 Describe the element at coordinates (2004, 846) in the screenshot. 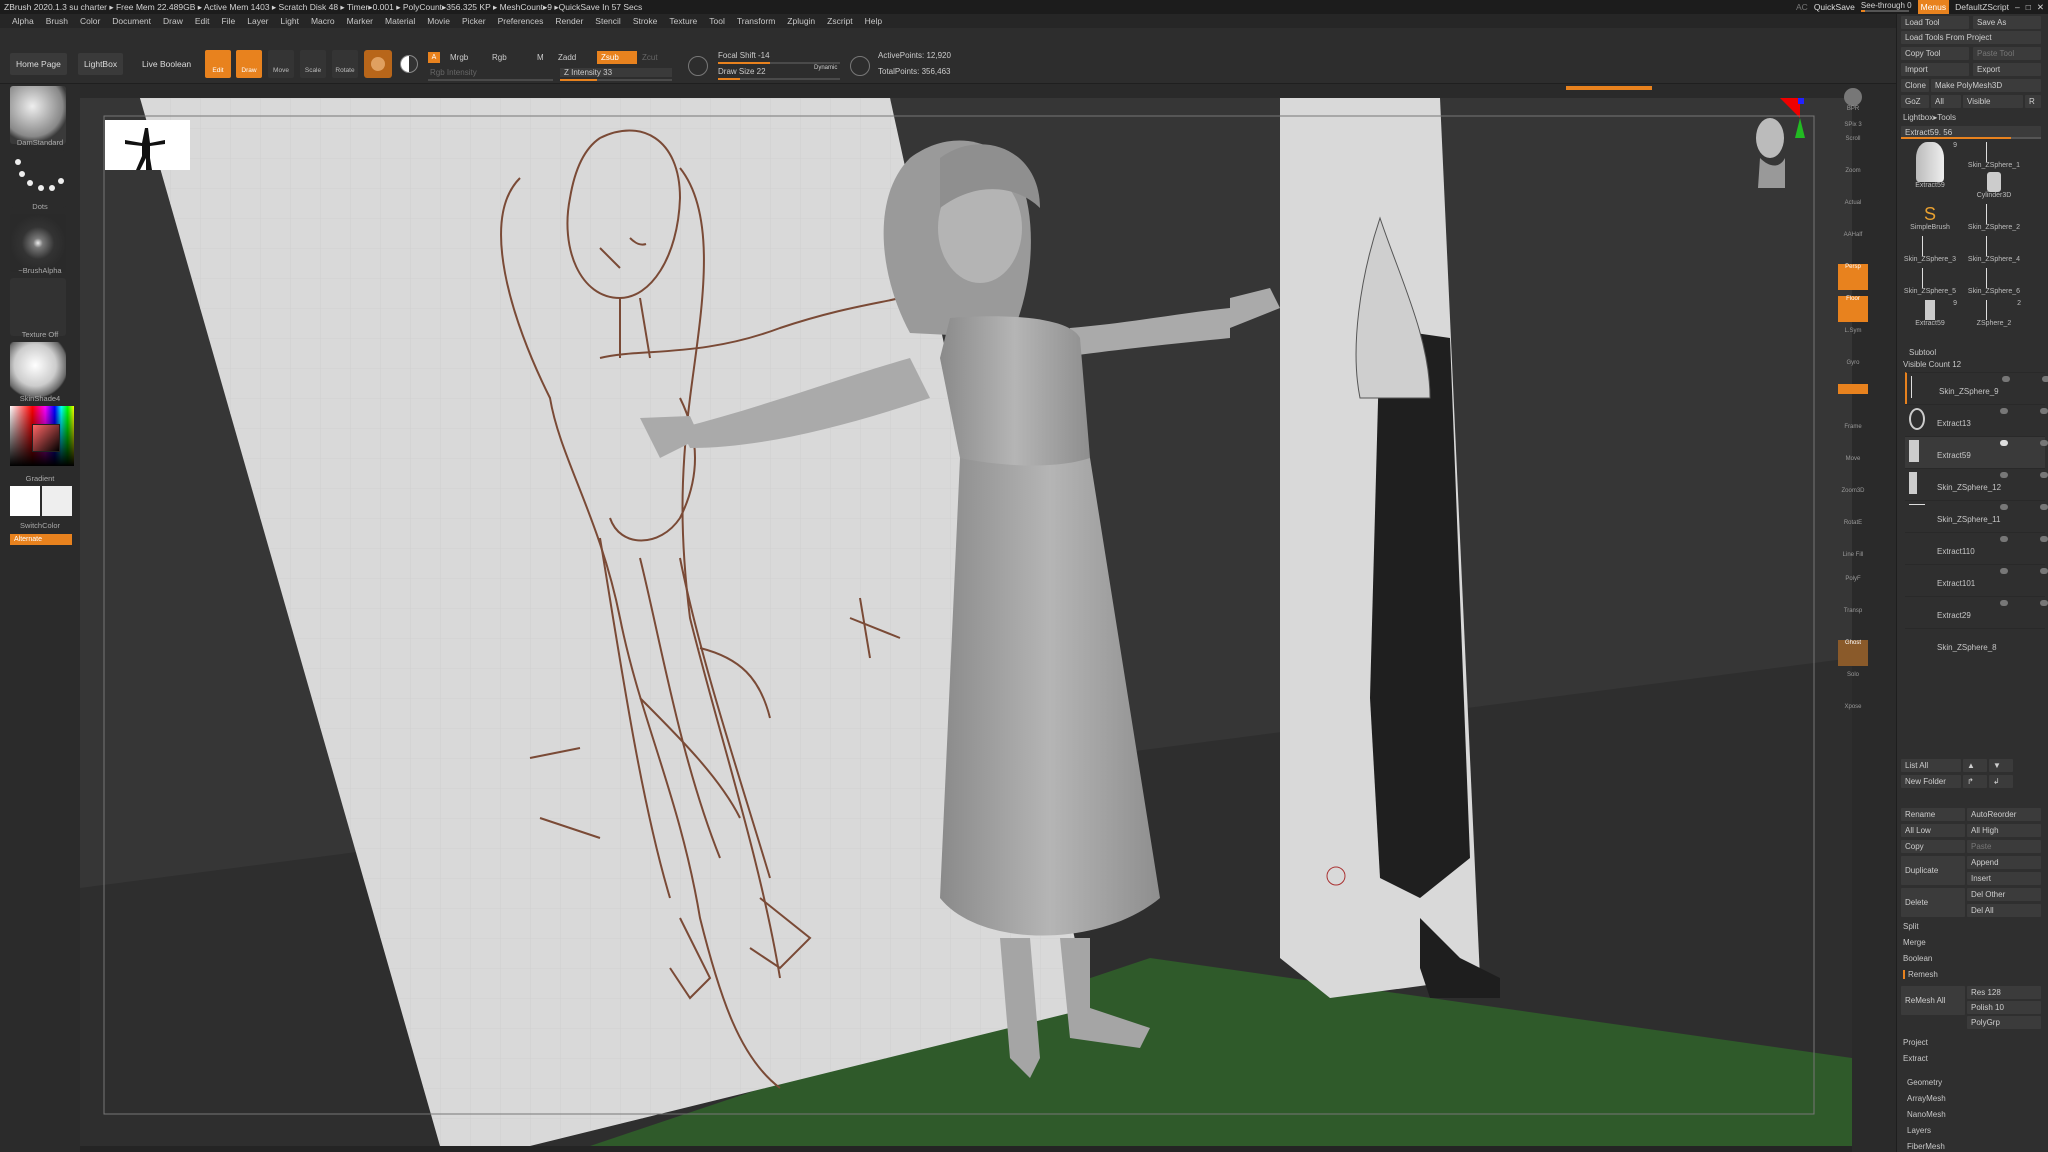

I see `paste-subtool-button: Paste` at that location.